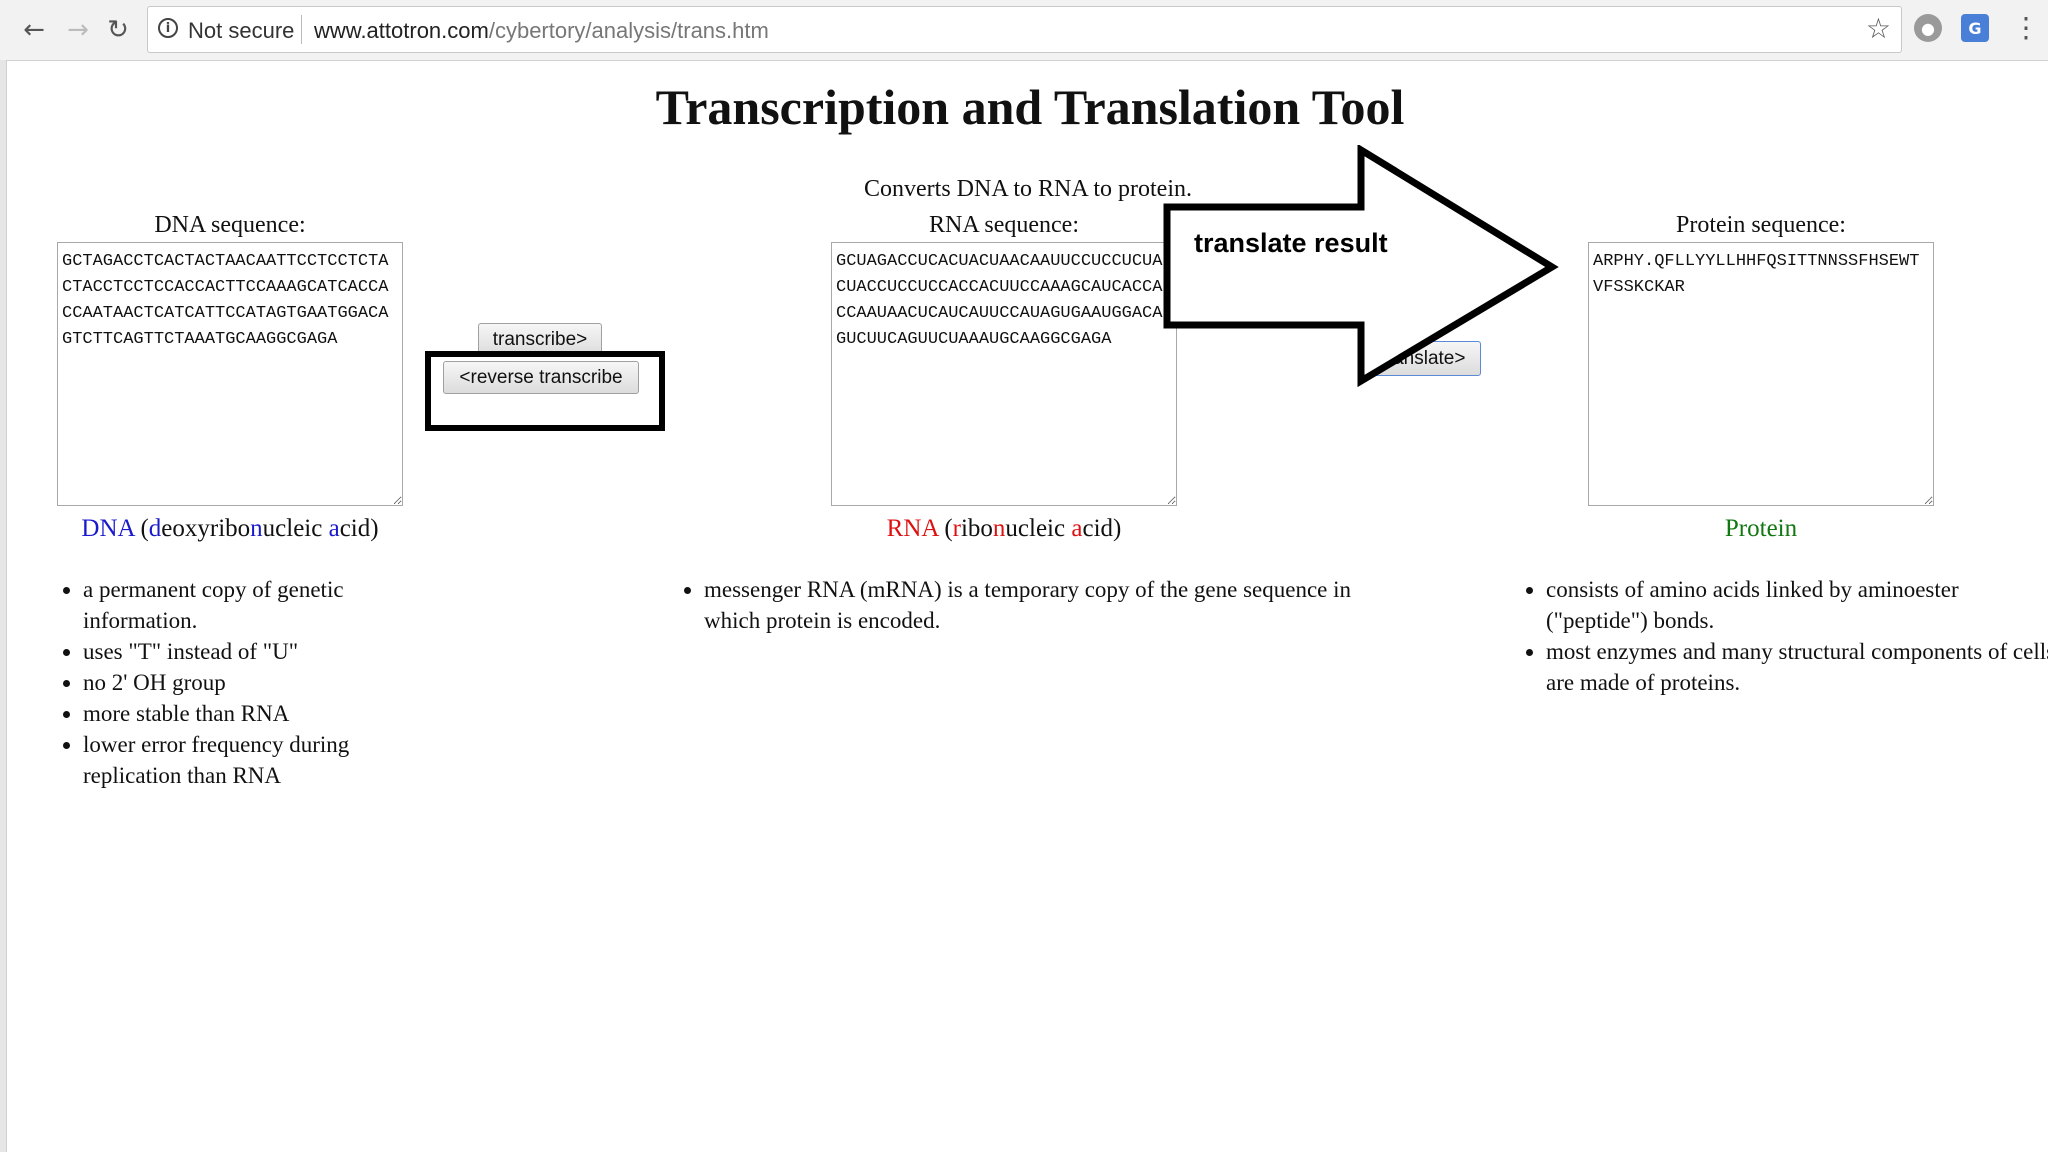 The image size is (2048, 1152). Describe the element at coordinates (628, 30) in the screenshot. I see `url-path: /cybertory/analysis/trans.htm` at that location.